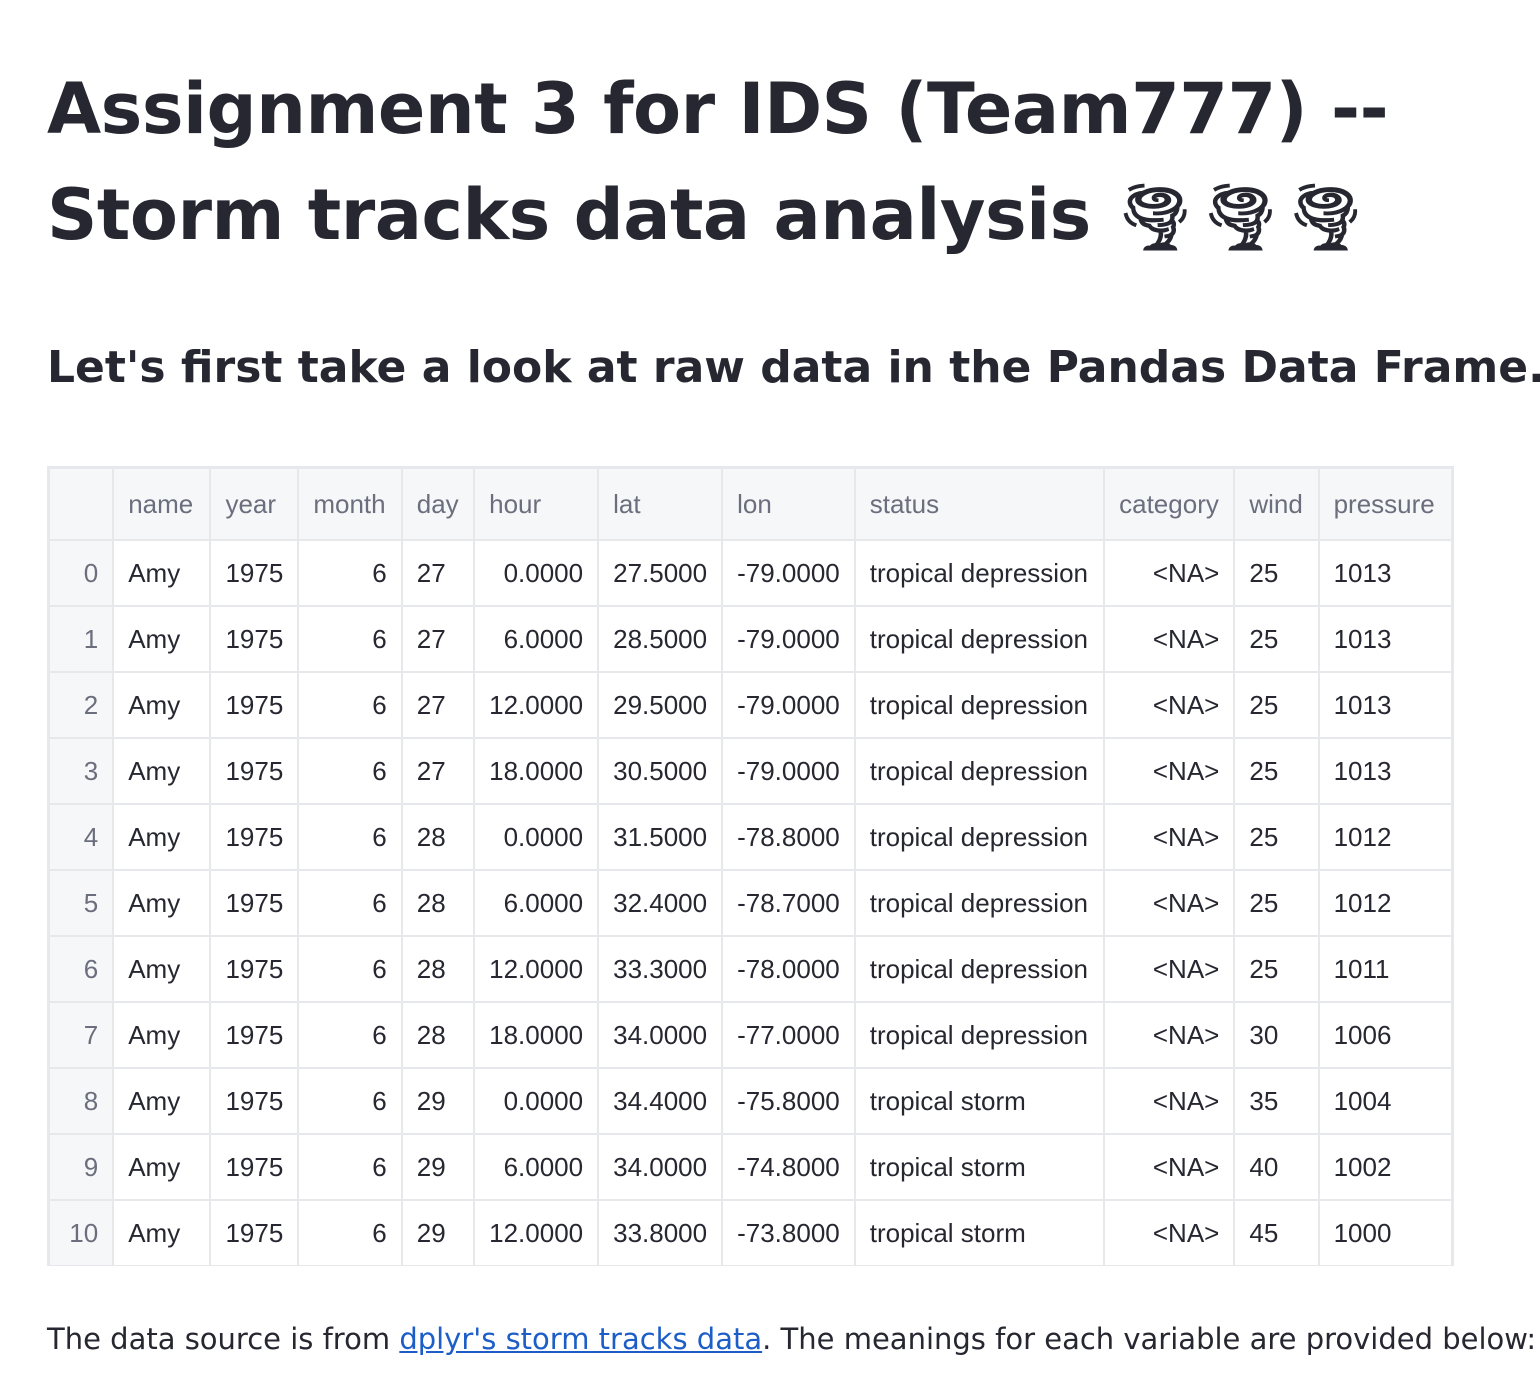 This screenshot has width=1540, height=1382. I want to click on cell-day: 29, so click(438, 1101).